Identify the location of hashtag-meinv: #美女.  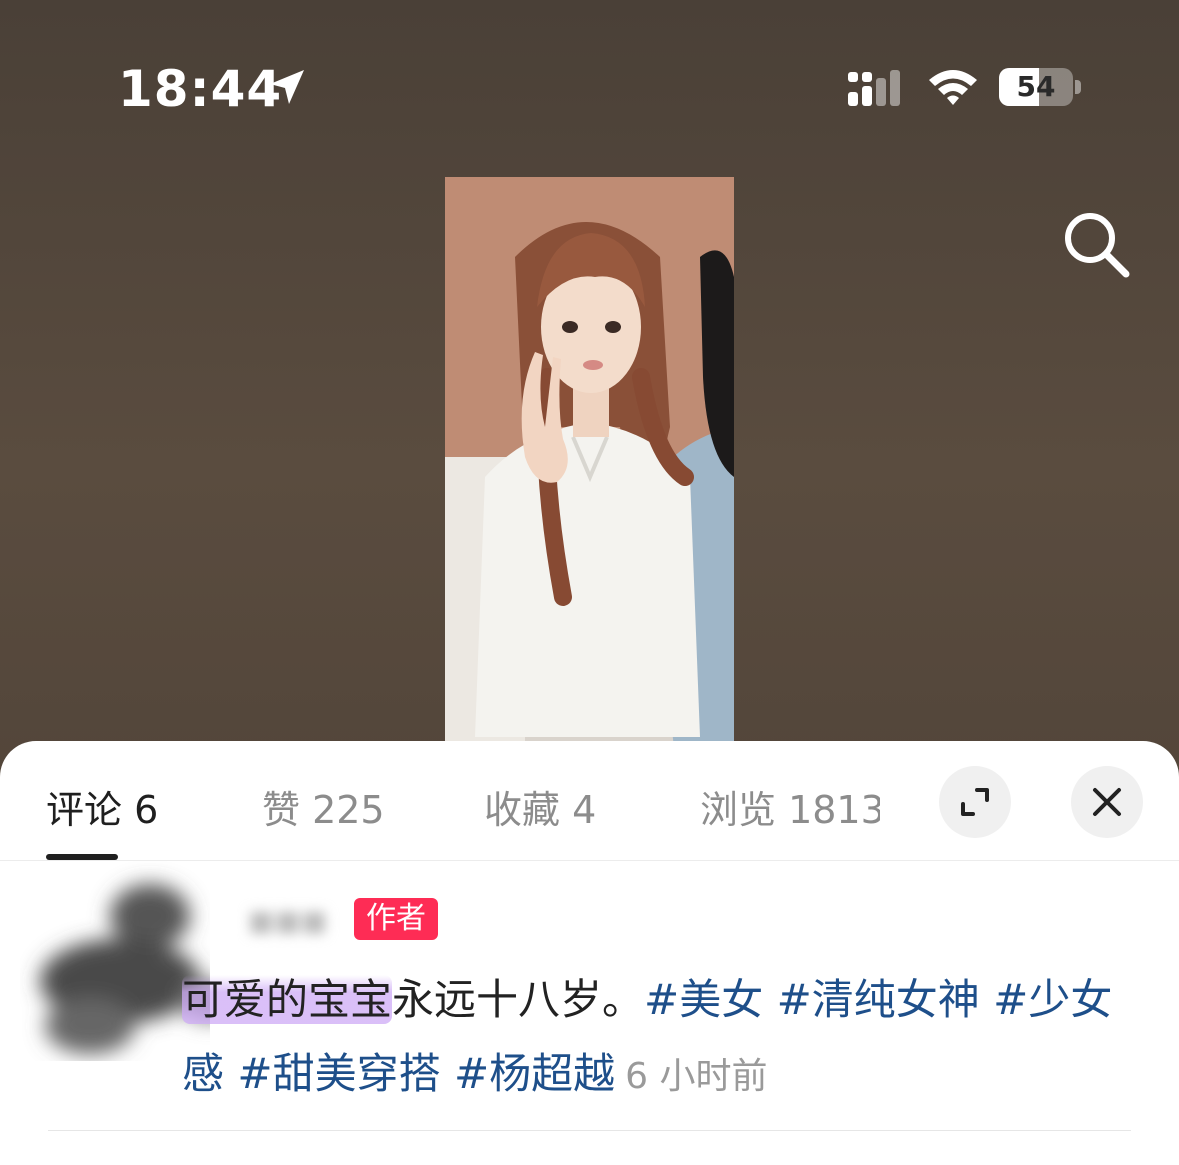
(703, 999).